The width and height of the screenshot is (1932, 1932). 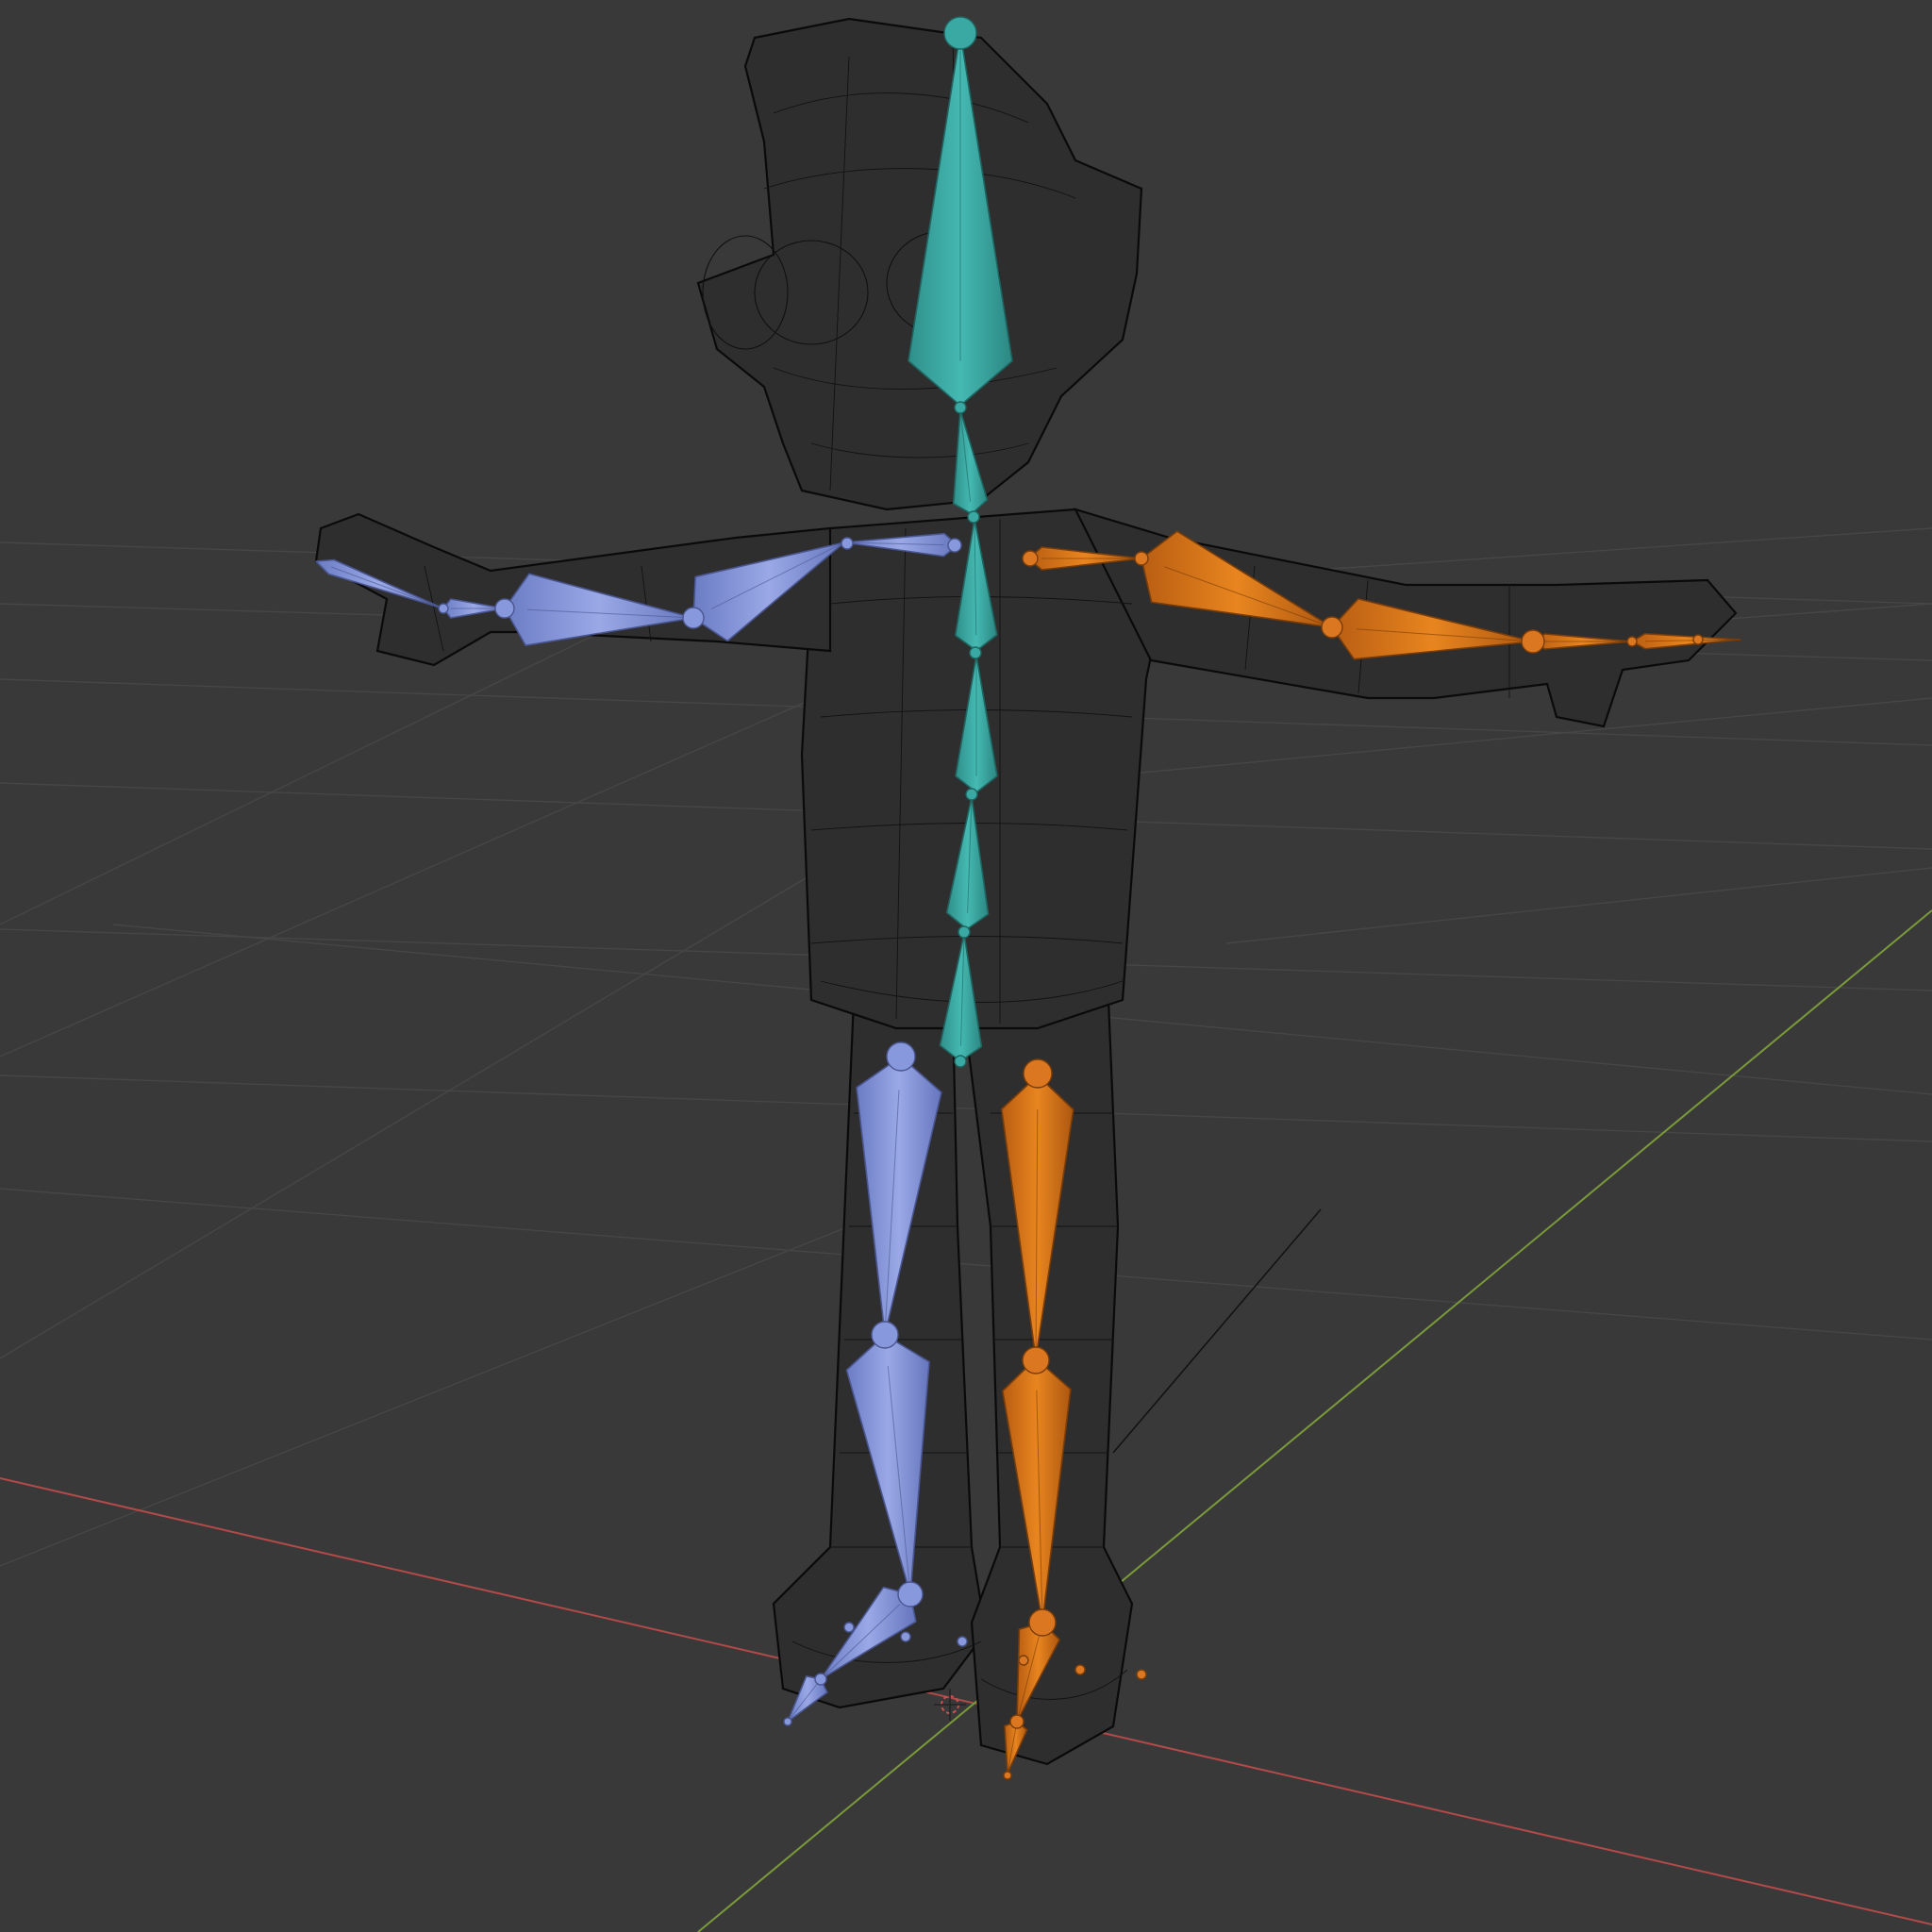 I want to click on joint-neck, so click(x=960, y=407).